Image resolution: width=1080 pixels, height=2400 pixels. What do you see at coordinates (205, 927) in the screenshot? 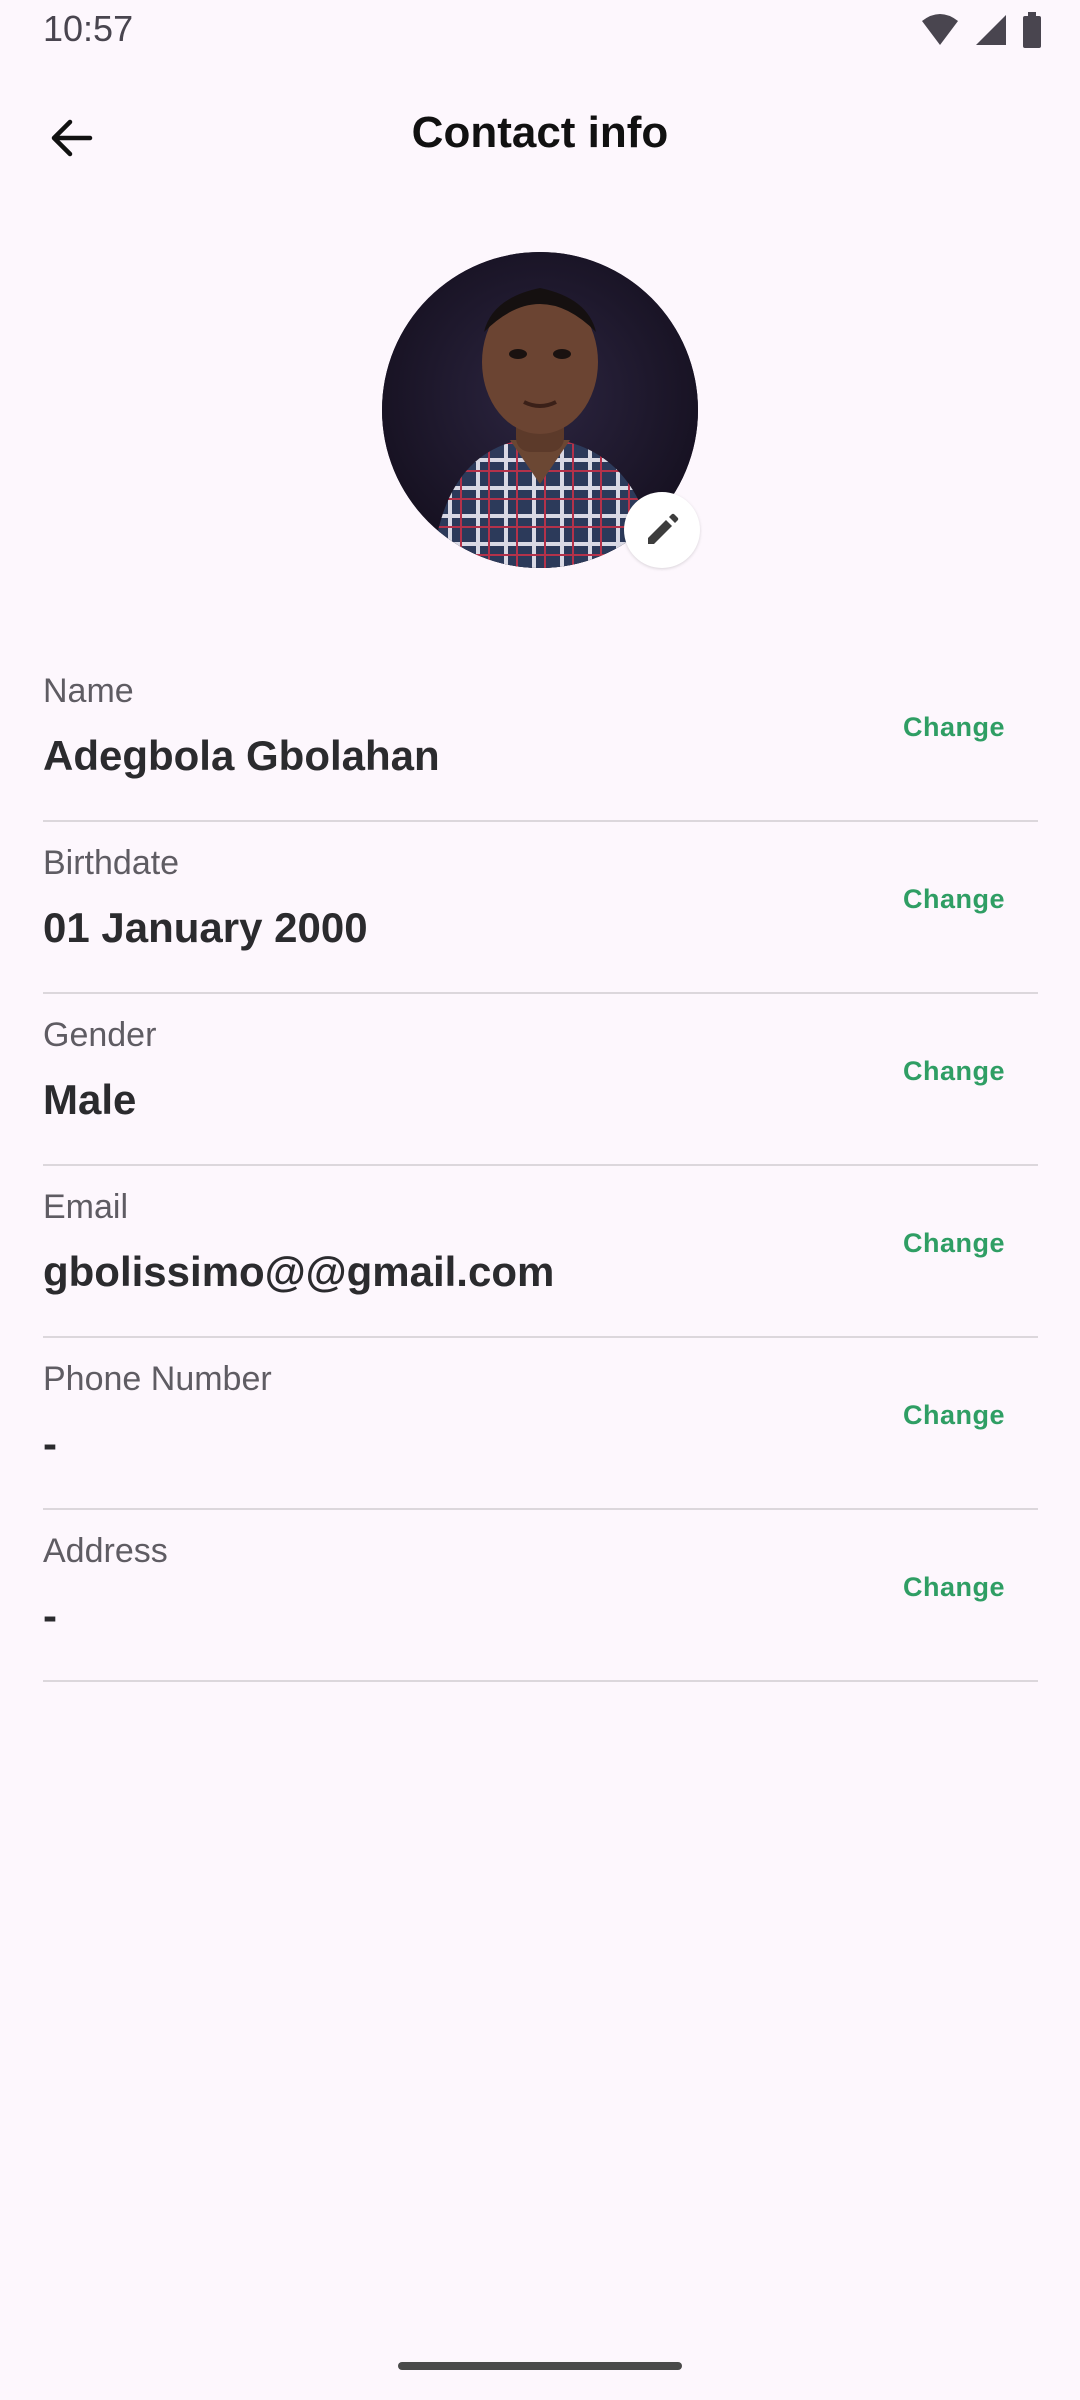
I see `field-value: 01 January 2000` at bounding box center [205, 927].